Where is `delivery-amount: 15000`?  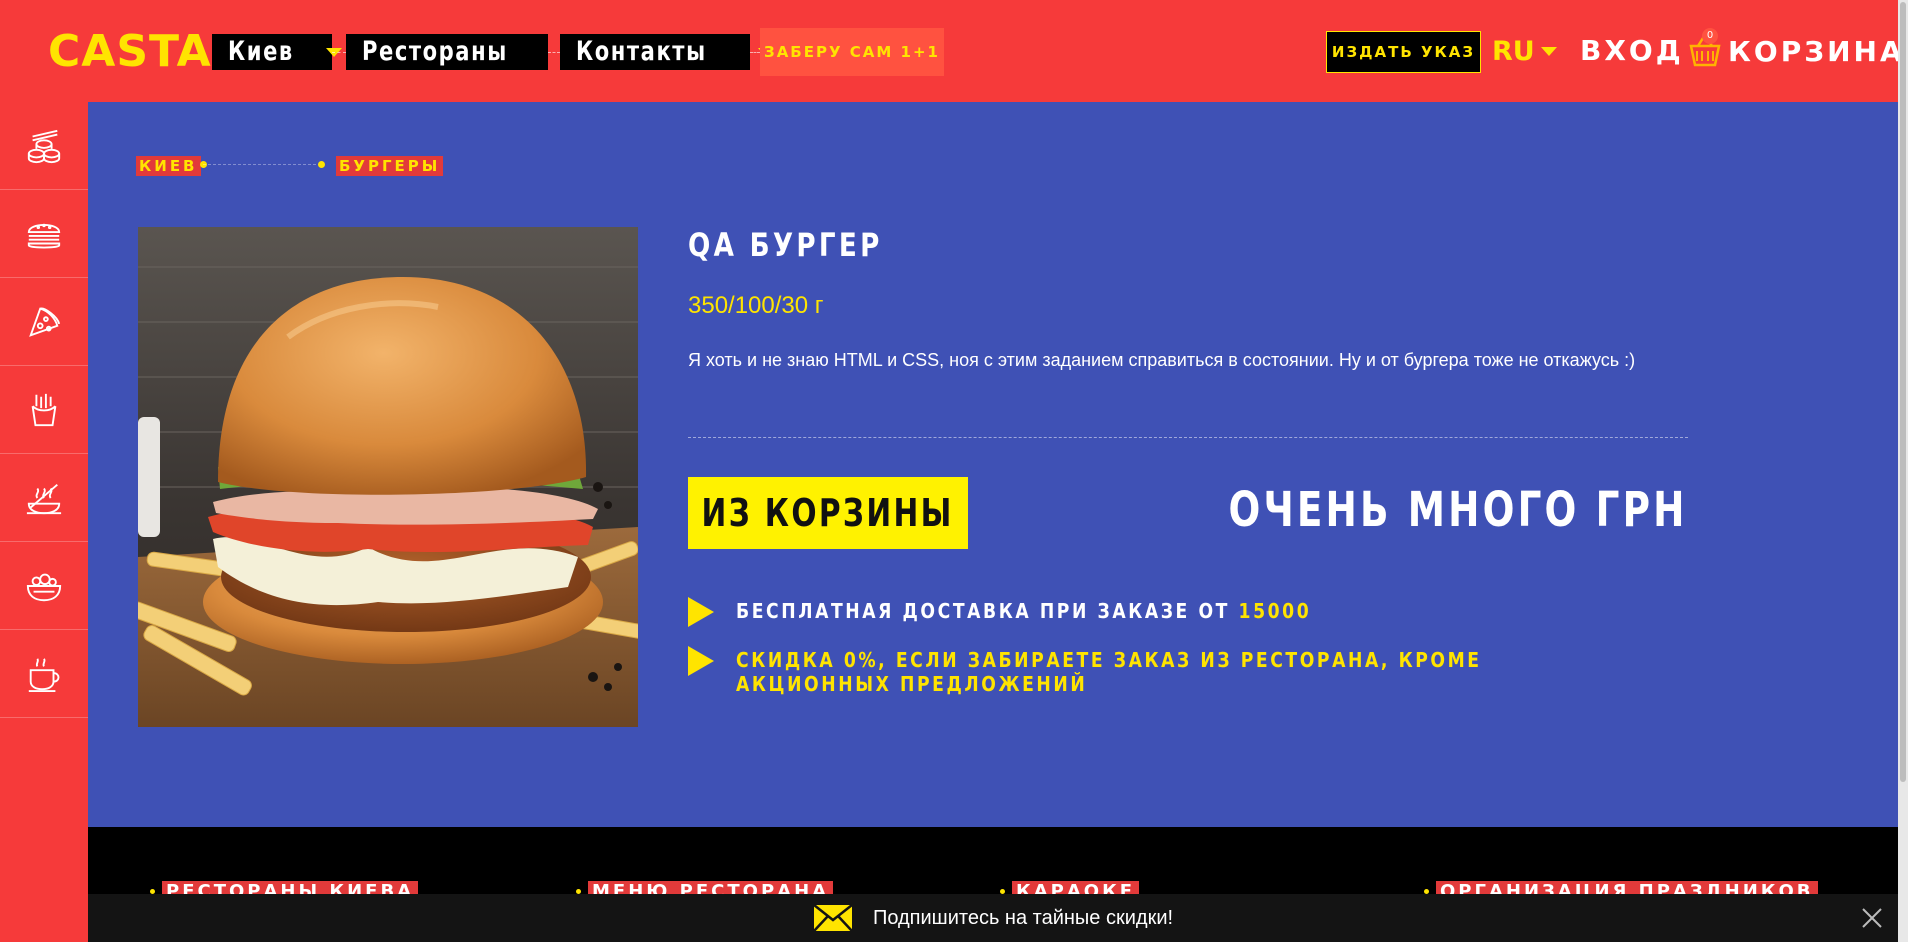 delivery-amount: 15000 is located at coordinates (1275, 611).